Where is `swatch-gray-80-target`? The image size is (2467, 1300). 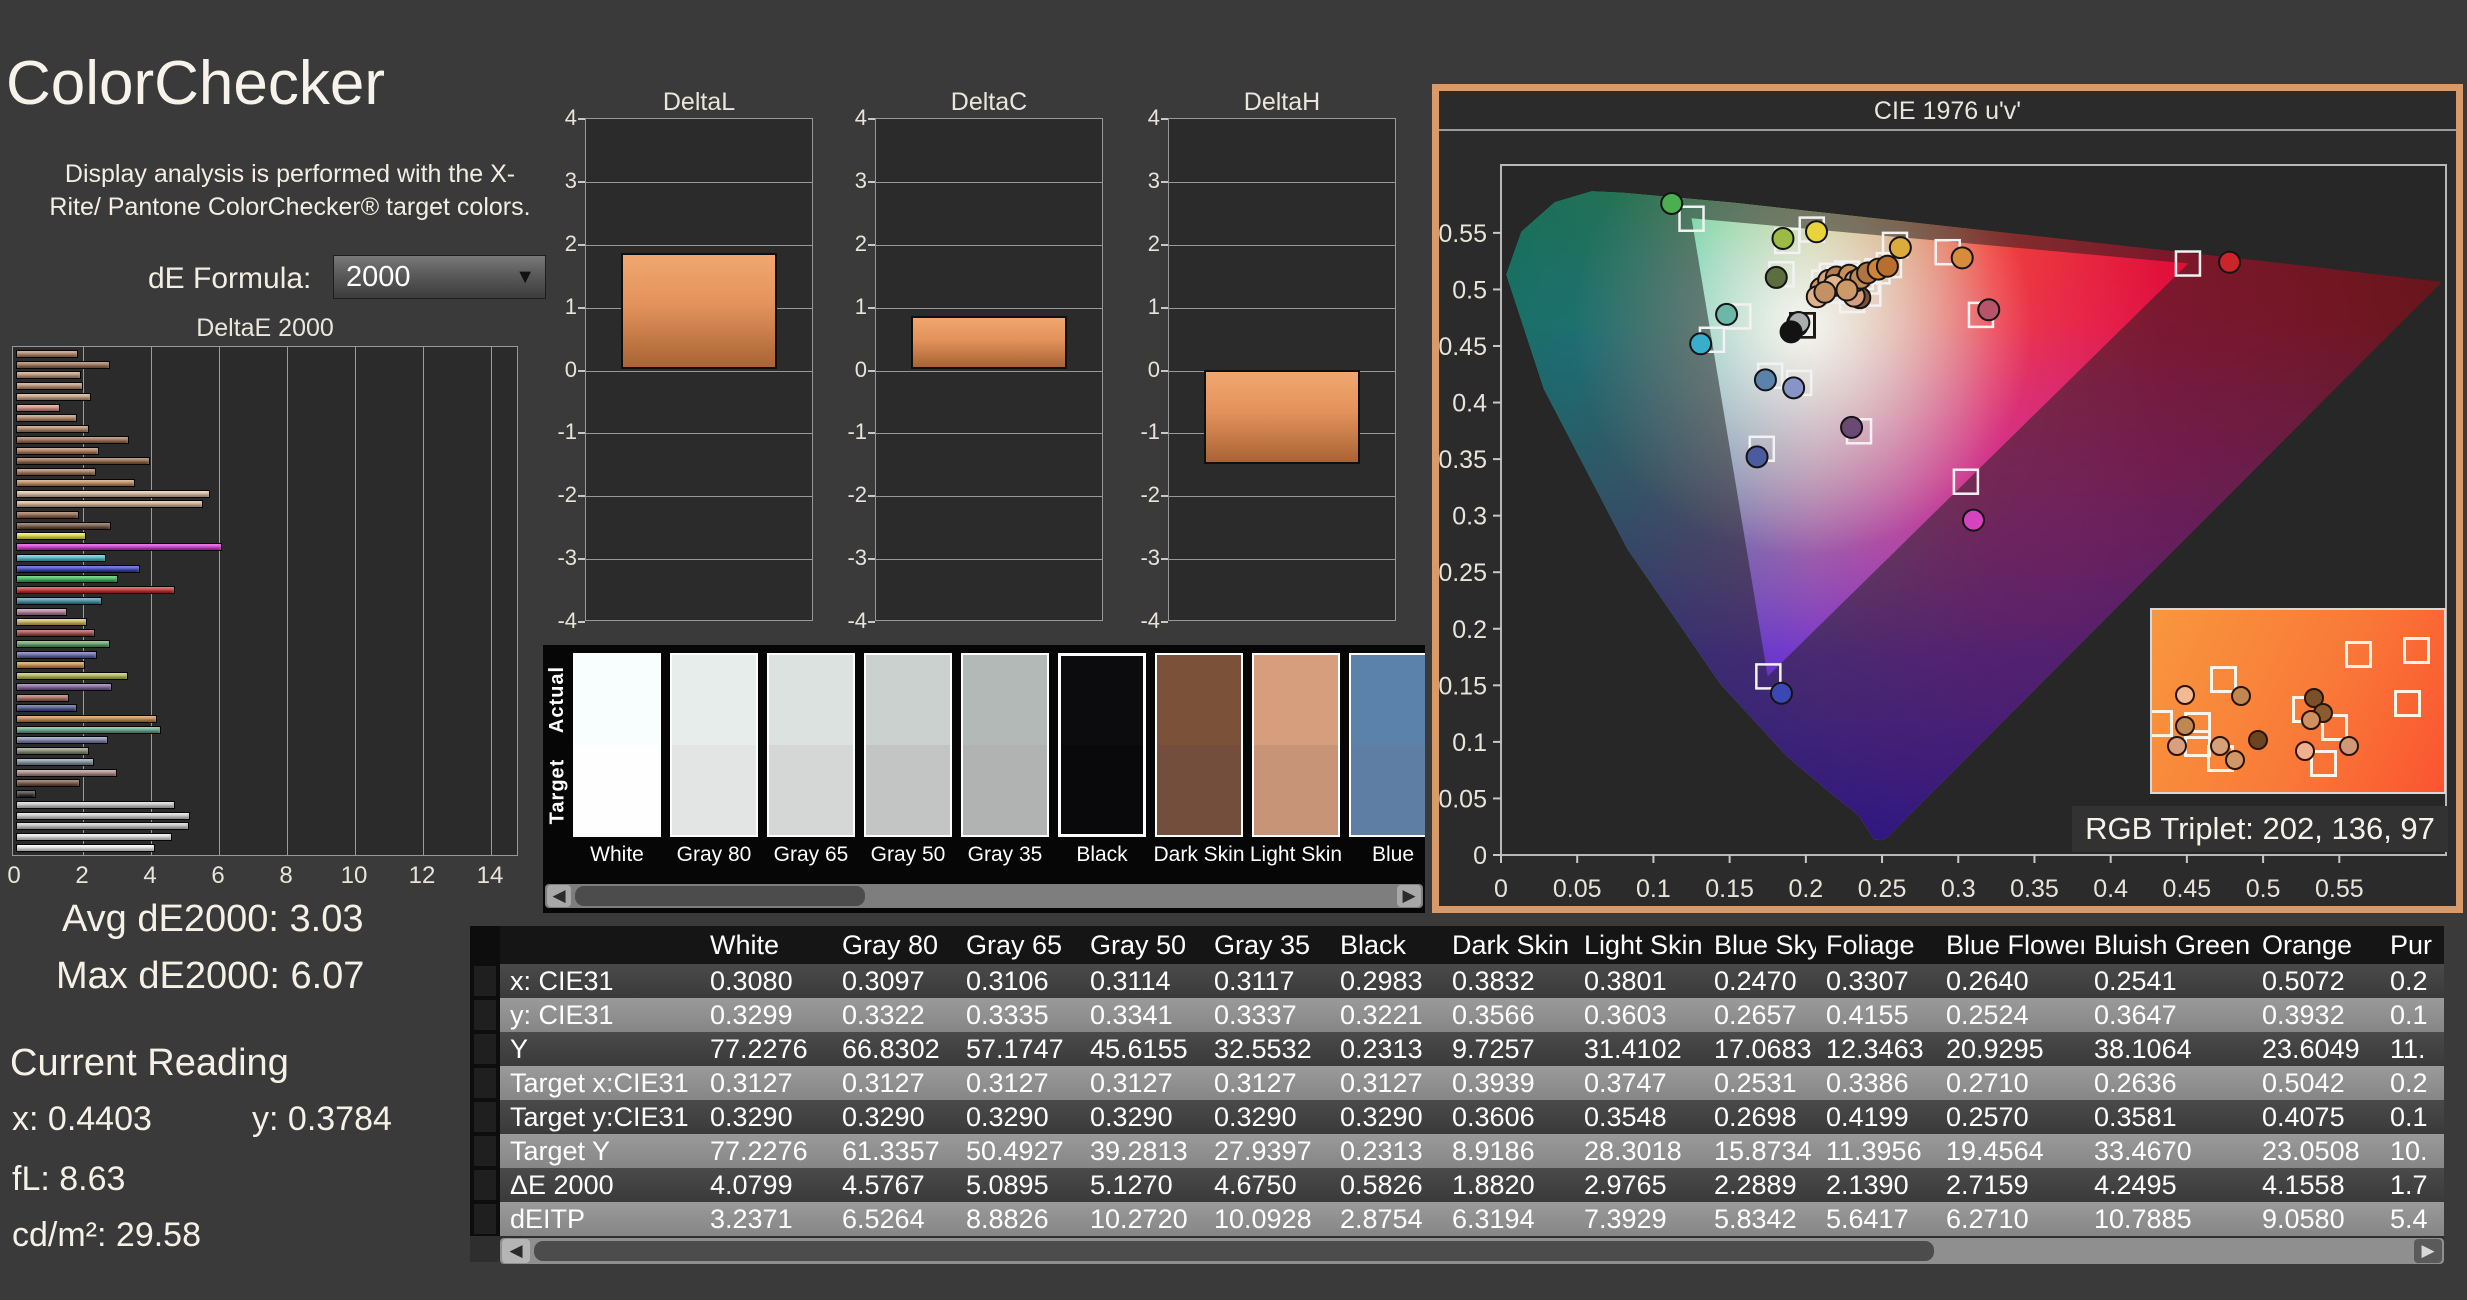
swatch-gray-80-target is located at coordinates (714, 790).